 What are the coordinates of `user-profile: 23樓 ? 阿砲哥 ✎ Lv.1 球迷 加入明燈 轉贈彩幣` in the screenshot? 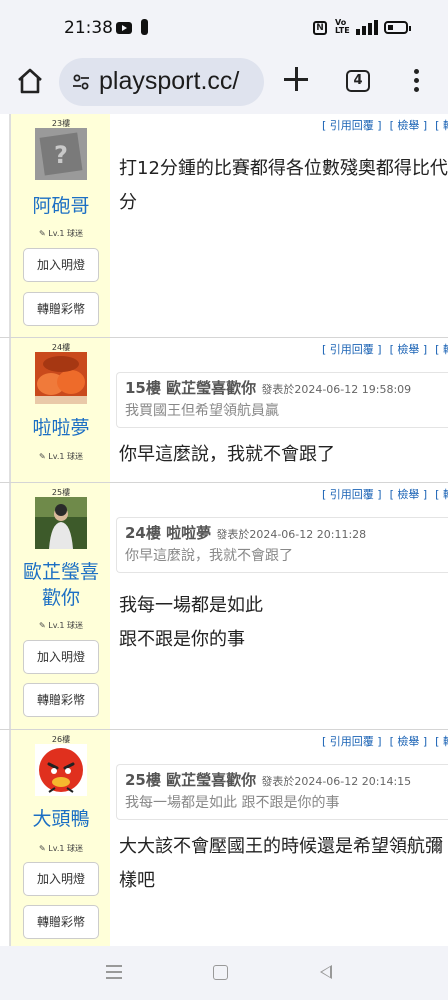 It's located at (60, 225).